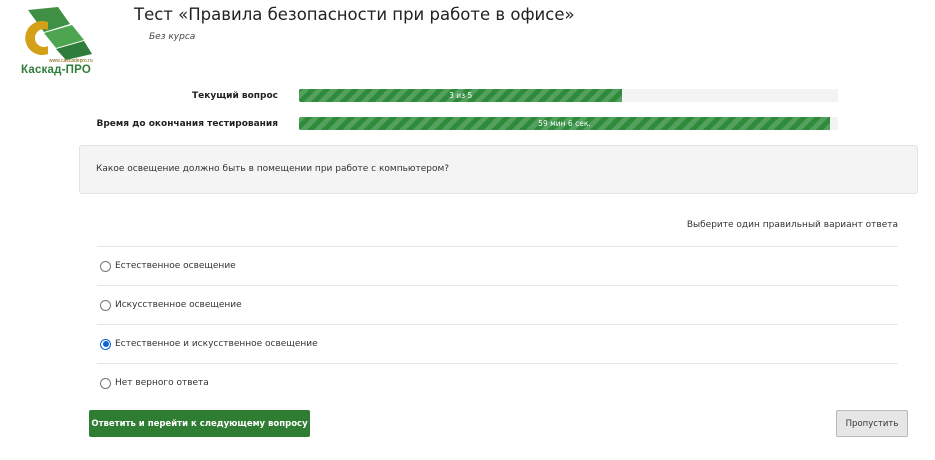 The image size is (935, 460). I want to click on answer-label: Нет верного ответа, so click(162, 383).